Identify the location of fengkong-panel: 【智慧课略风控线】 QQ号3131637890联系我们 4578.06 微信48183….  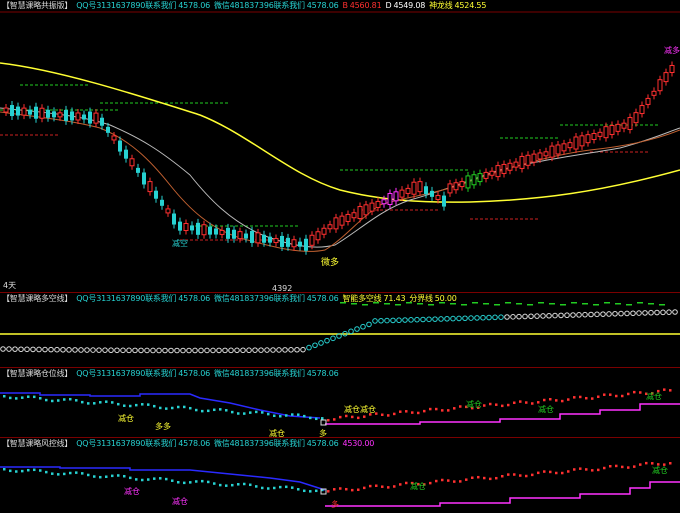
(340, 475).